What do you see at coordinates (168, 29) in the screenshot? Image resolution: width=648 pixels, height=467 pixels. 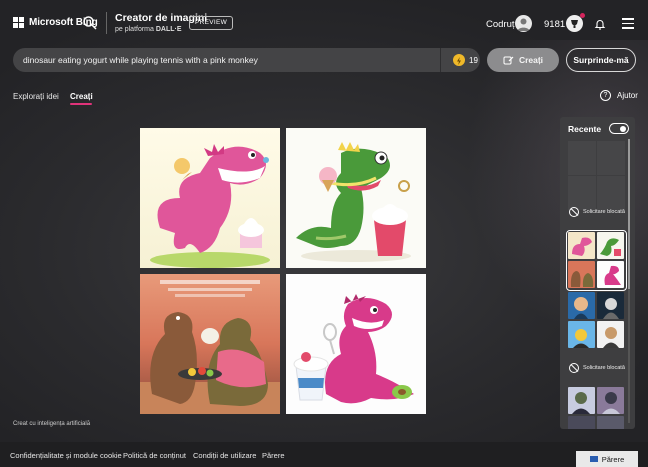 I see `app-subtitle-brand: DALL·E` at bounding box center [168, 29].